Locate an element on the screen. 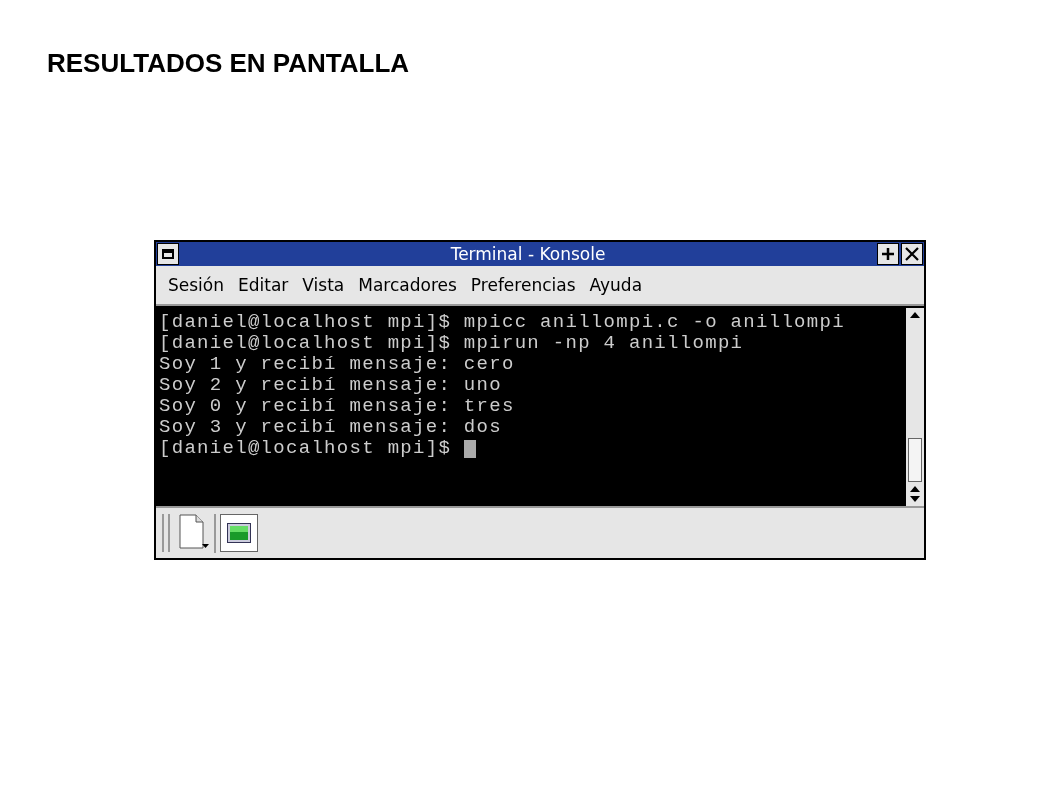  terminal-line: [daniel@localhost mpi]$ mpicc anillompi.c -o anillompi is located at coordinates (502, 322).